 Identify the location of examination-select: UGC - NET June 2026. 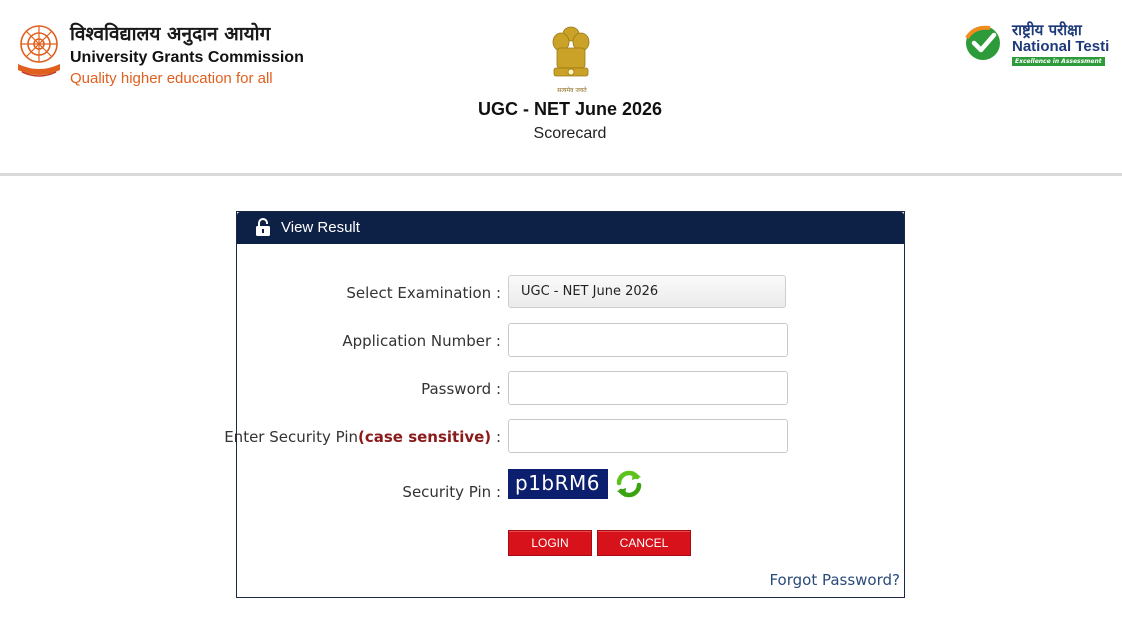
(647, 291).